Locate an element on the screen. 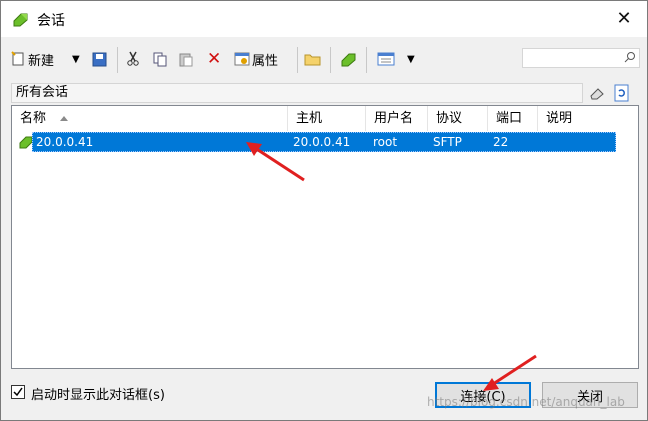  column-user: 用户名 is located at coordinates (397, 118).